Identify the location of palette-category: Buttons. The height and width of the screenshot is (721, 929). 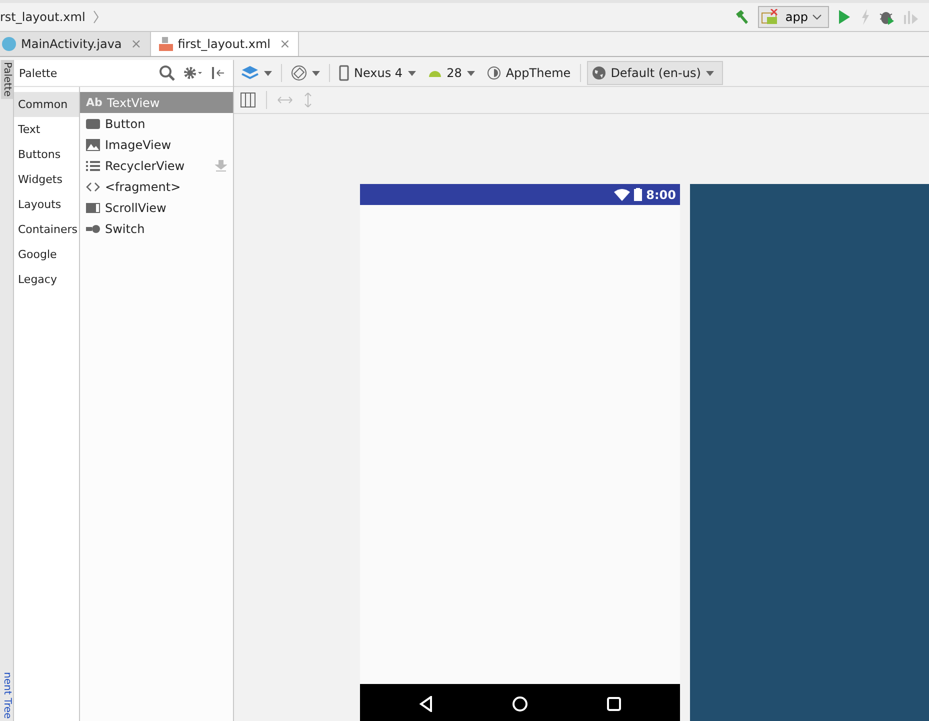
(46, 154).